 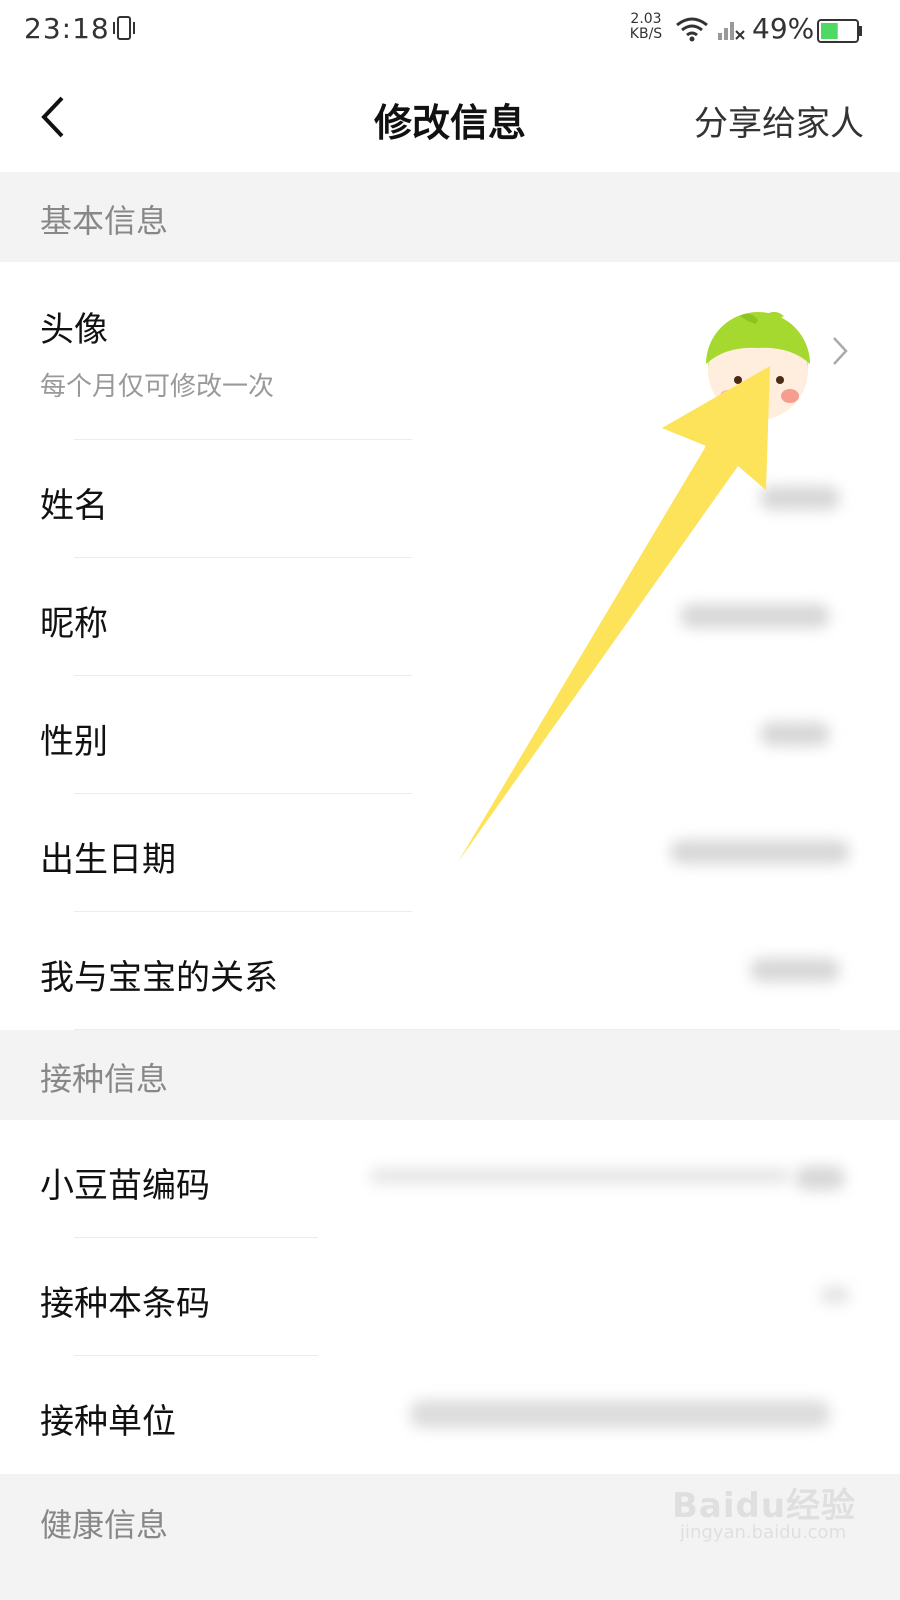 I want to click on battery-percent: 49%, so click(x=783, y=28).